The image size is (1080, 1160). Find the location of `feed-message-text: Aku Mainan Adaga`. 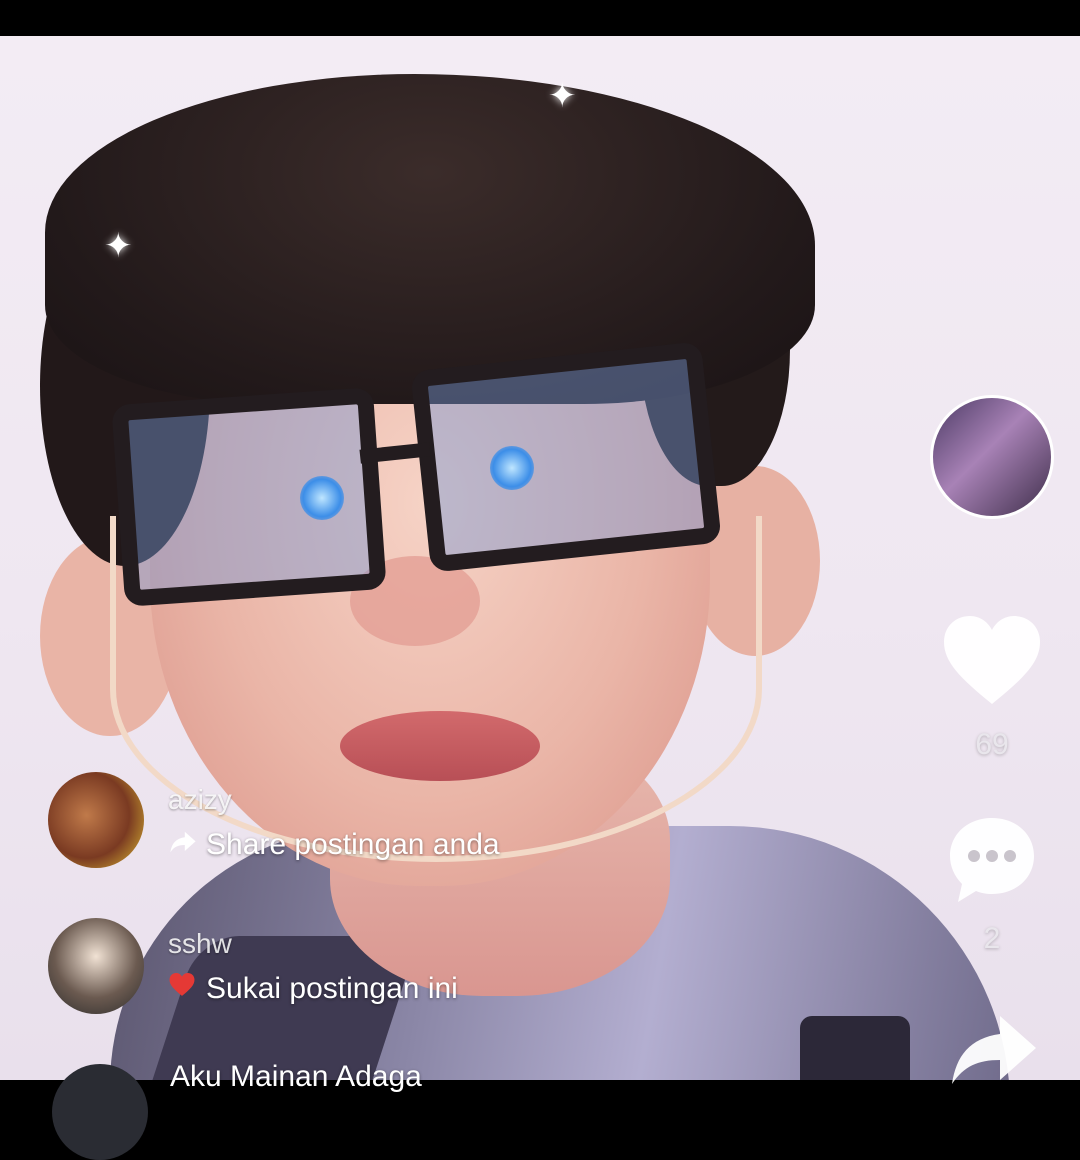

feed-message-text: Aku Mainan Adaga is located at coordinates (296, 1076).